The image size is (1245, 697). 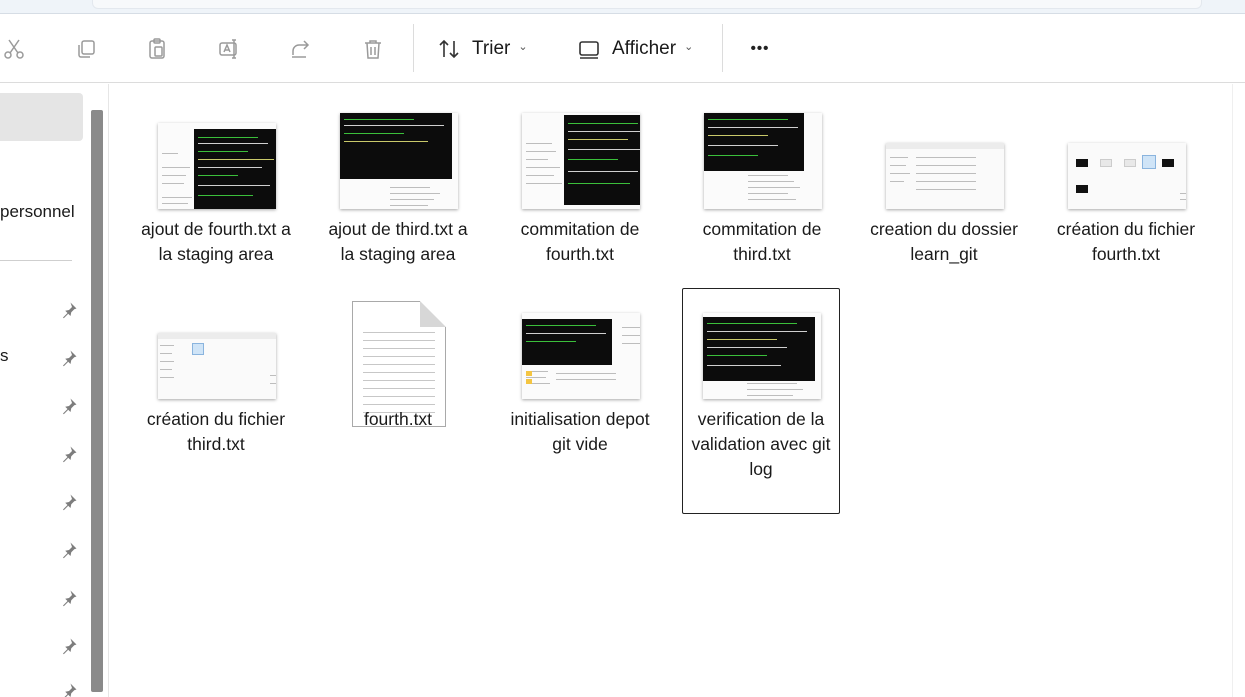 I want to click on file-item: initialisation depot git vide, so click(x=580, y=401).